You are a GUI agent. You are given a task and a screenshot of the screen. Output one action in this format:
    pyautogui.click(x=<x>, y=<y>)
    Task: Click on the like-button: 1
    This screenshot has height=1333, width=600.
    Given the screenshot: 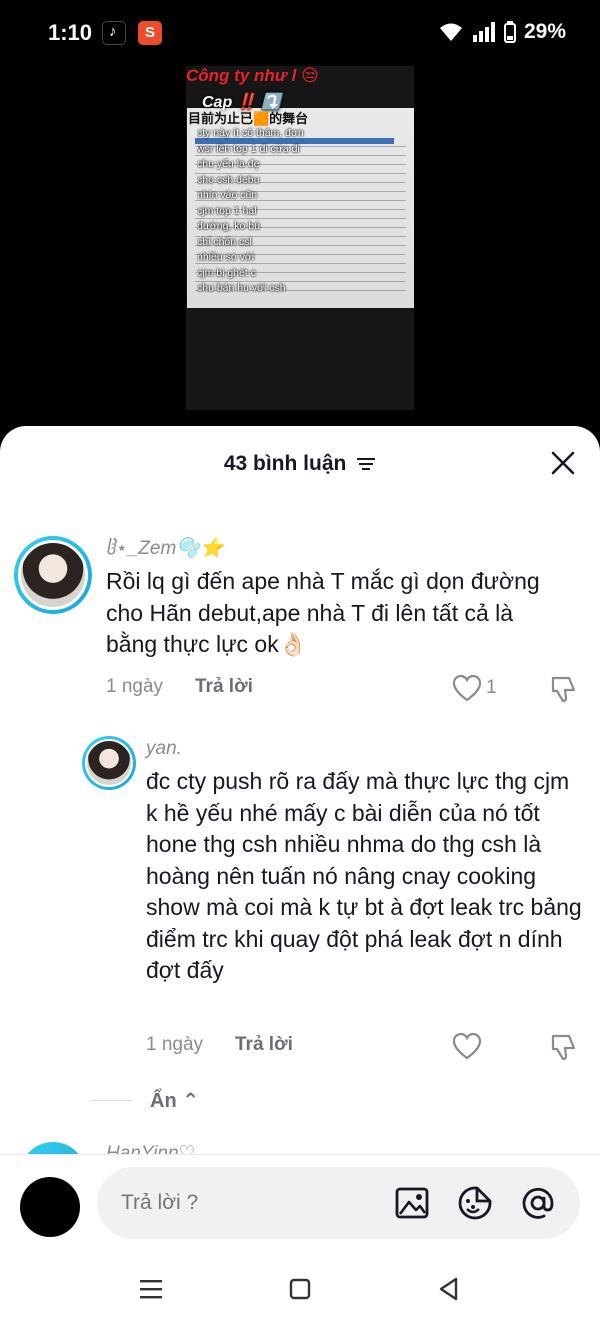 What is the action you would take?
    pyautogui.click(x=474, y=688)
    